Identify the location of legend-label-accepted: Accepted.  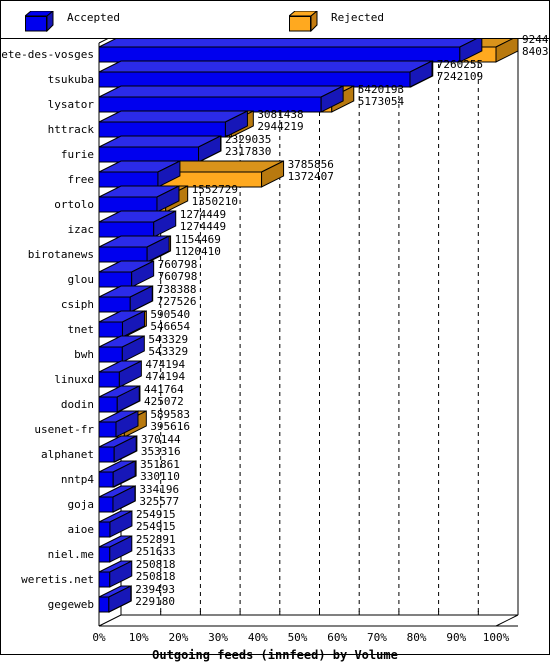
(93, 17).